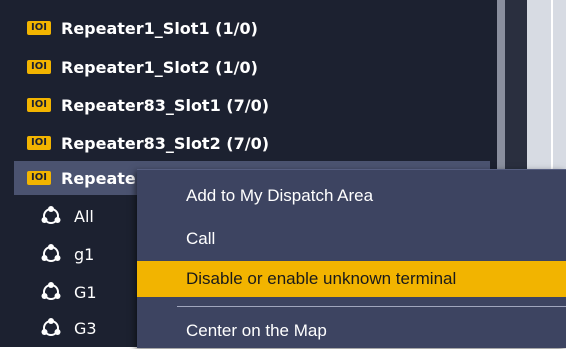  I want to click on panel-border, so click(542, 88).